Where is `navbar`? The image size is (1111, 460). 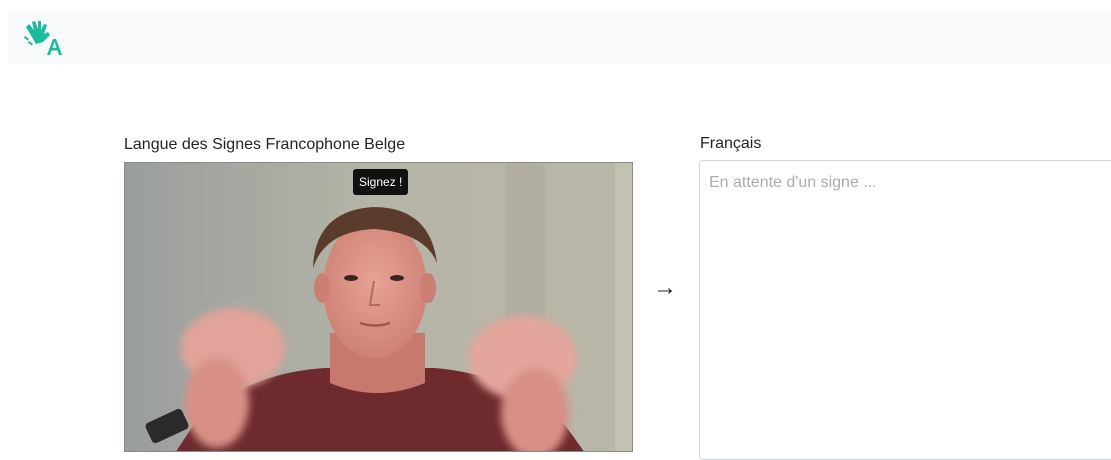 navbar is located at coordinates (559, 37).